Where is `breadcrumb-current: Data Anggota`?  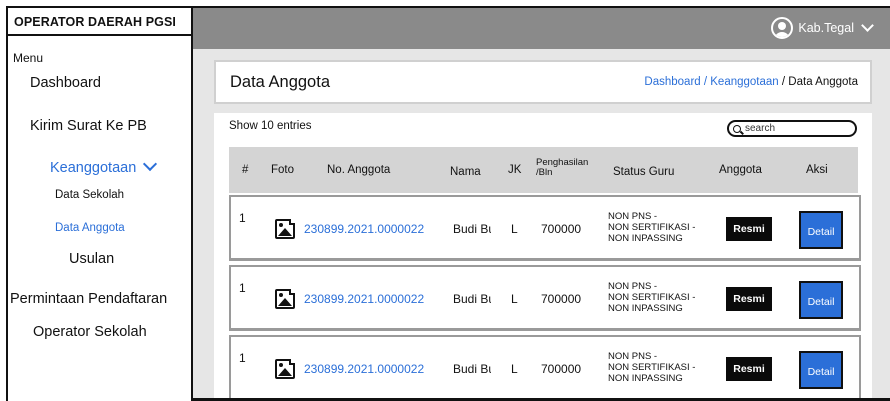
breadcrumb-current: Data Anggota is located at coordinates (823, 82).